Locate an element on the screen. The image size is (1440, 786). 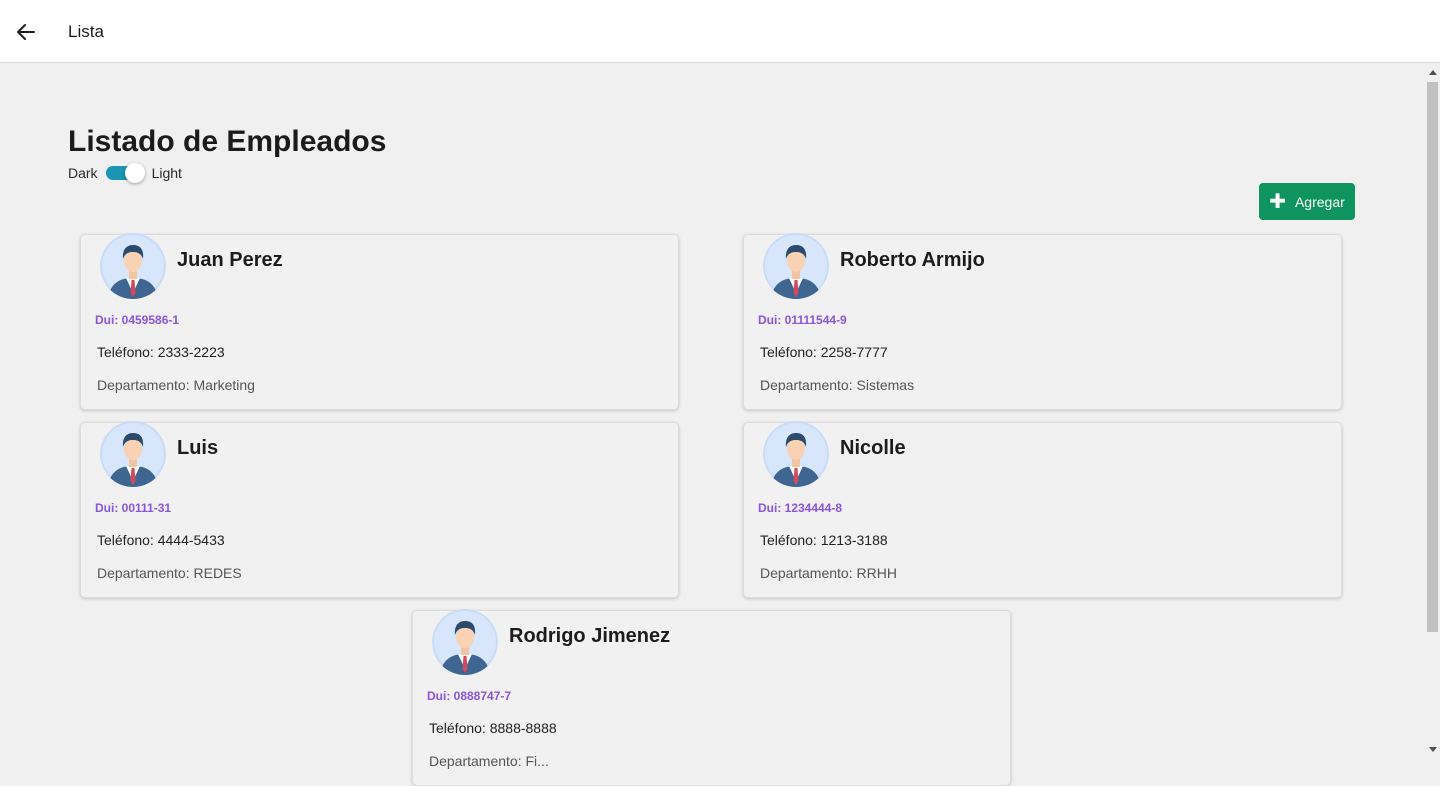
theme-light-label: Light is located at coordinates (166, 173).